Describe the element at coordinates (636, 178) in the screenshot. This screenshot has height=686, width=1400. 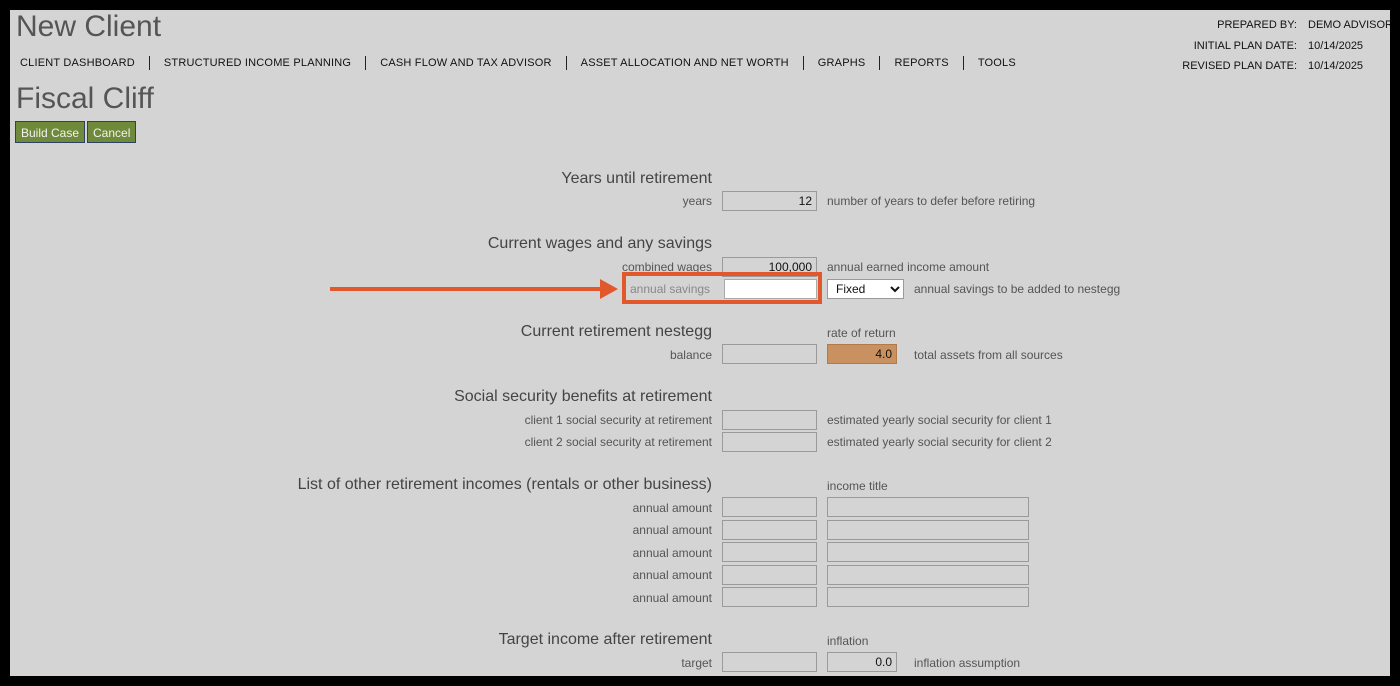
I see `years-section-title: Years until retirement` at that location.